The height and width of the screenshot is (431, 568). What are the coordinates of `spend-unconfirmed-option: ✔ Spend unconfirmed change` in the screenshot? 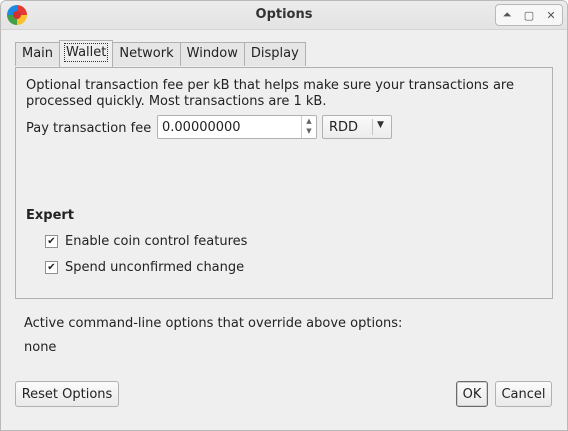 It's located at (144, 267).